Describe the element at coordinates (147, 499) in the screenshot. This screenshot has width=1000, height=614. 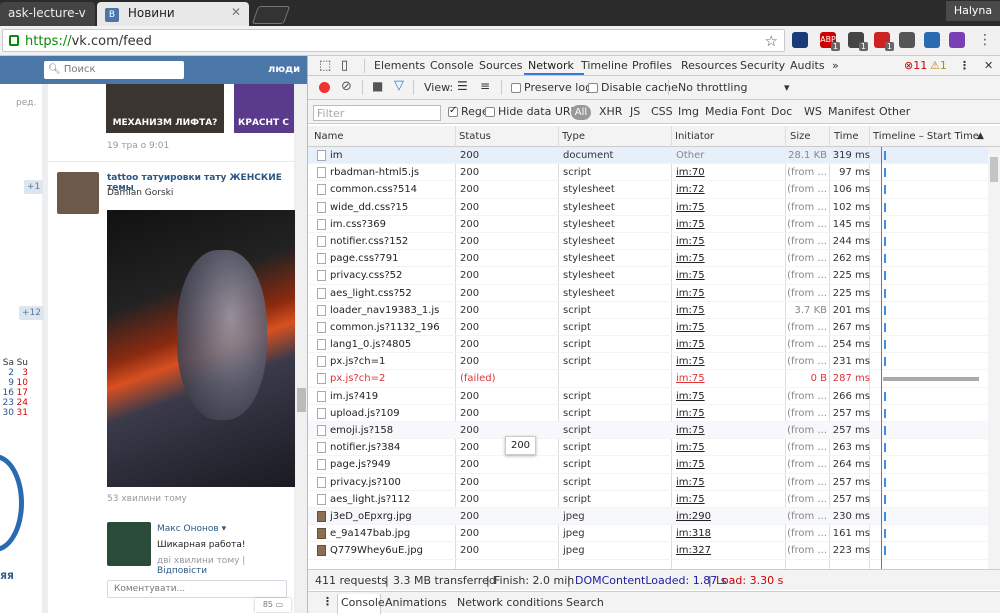
I see `post-time: 53 хвилини тому` at that location.